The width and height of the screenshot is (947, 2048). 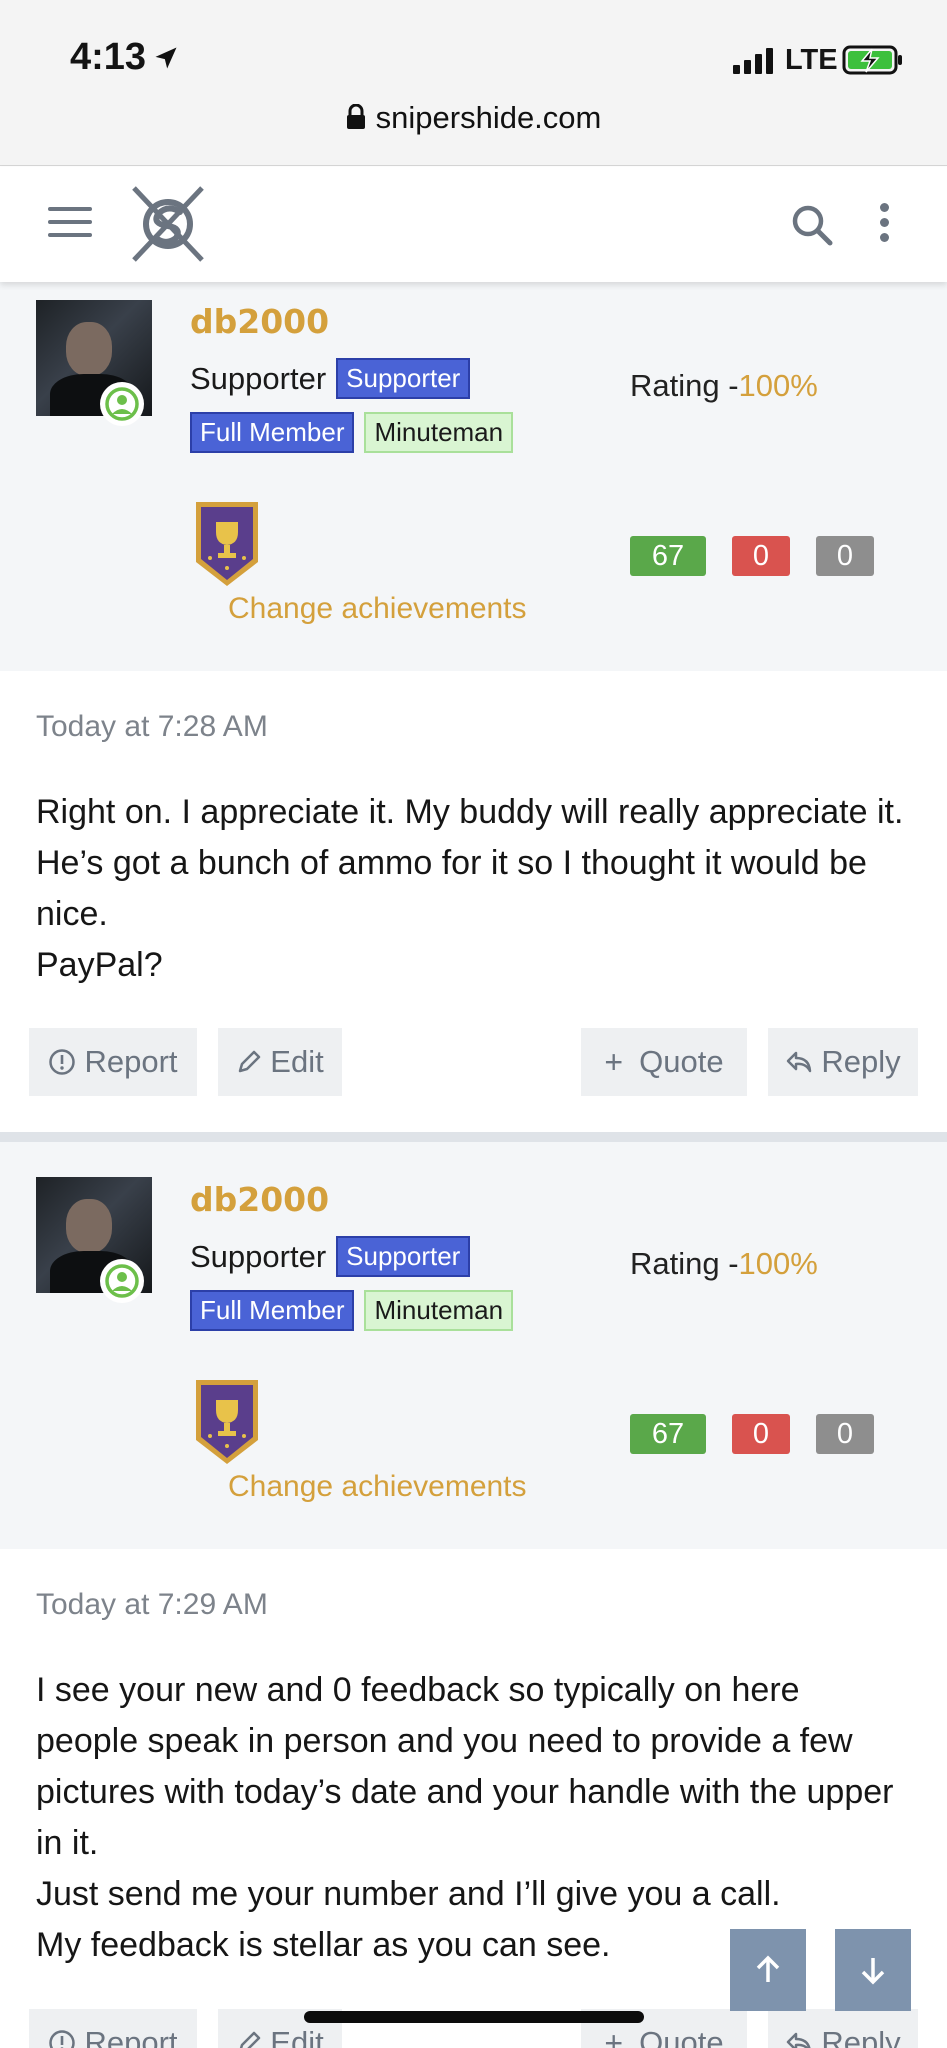 What do you see at coordinates (473, 224) in the screenshot?
I see `site-header` at bounding box center [473, 224].